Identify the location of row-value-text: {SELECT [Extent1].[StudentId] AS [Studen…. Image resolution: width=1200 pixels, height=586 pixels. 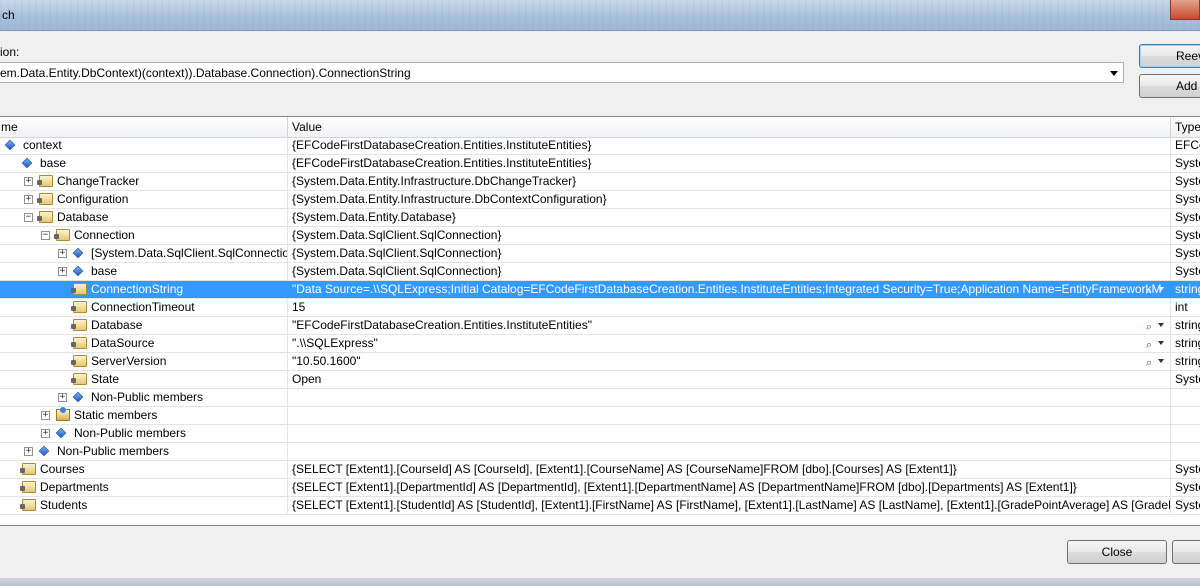
(731, 505).